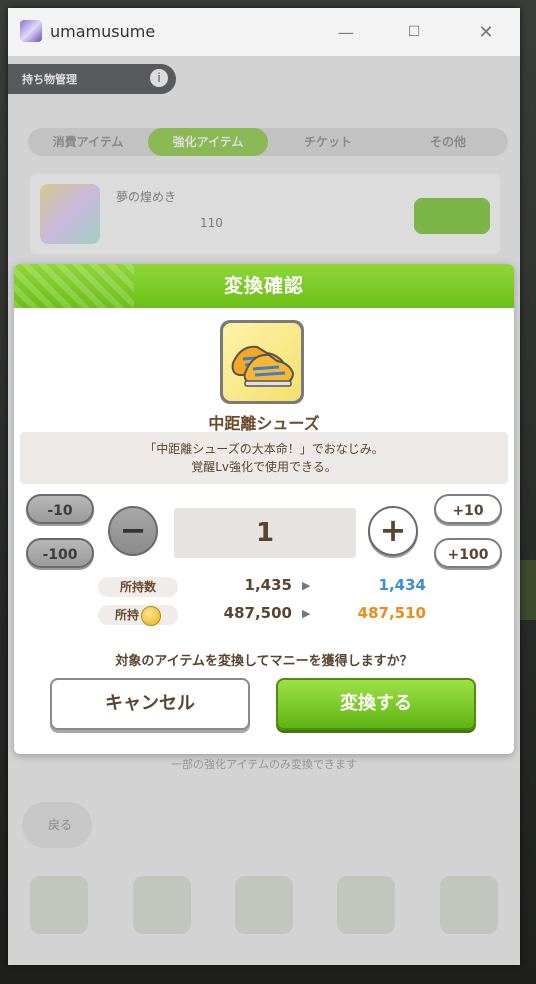  I want to click on owned-count-after: 1,434, so click(402, 585).